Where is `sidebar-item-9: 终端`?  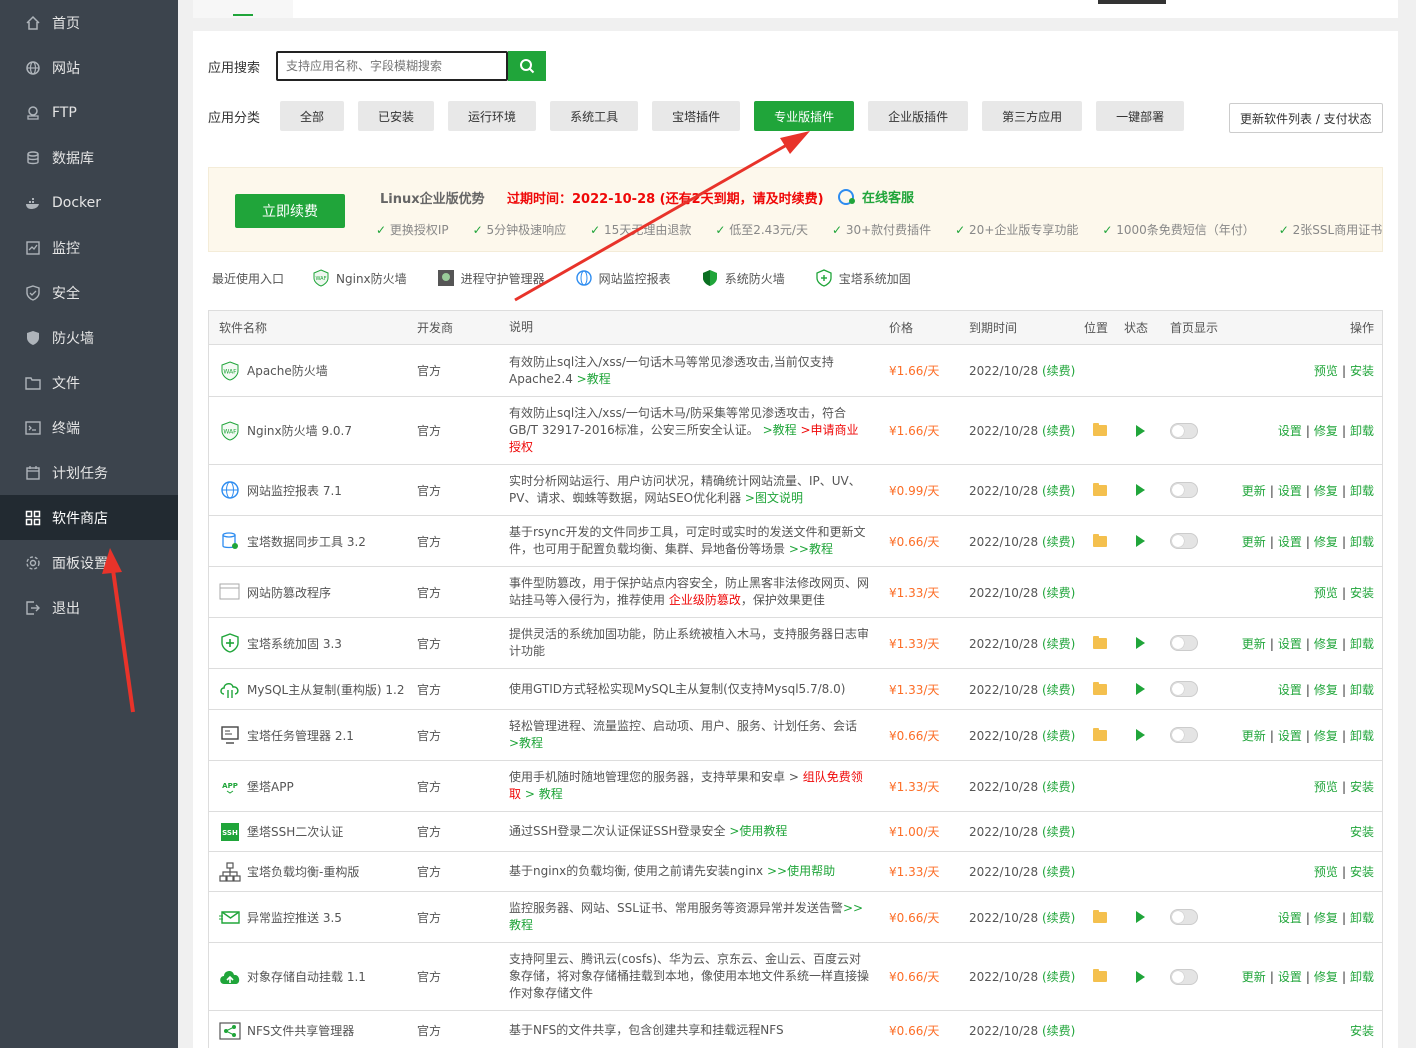
sidebar-item-9: 终端 is located at coordinates (89, 427).